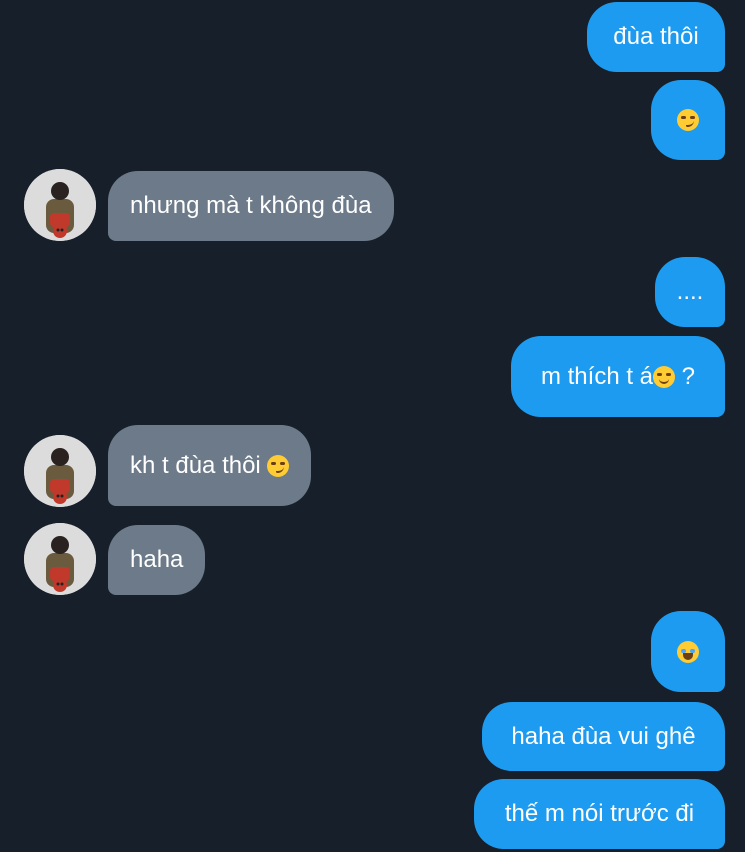  I want to click on message-bubble-received: kh t đùa thôi, so click(210, 465).